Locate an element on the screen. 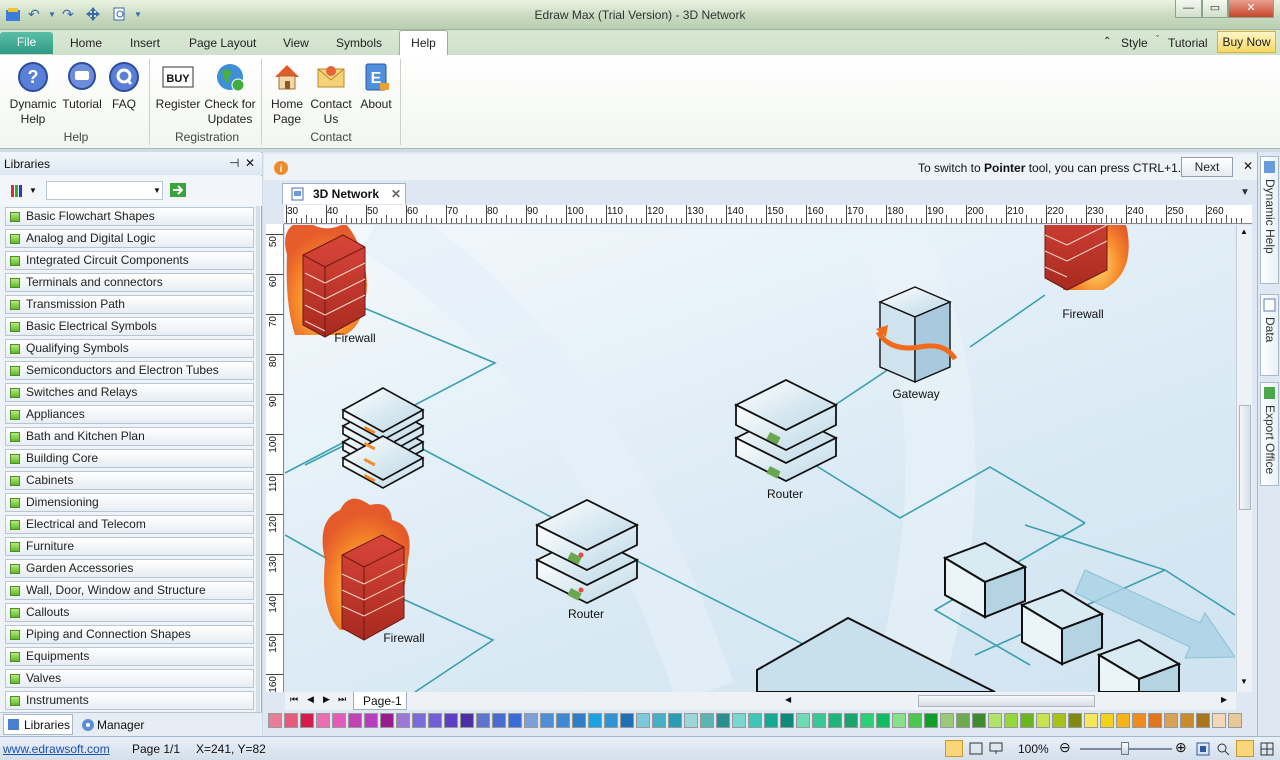  server-stack is located at coordinates (383, 438).